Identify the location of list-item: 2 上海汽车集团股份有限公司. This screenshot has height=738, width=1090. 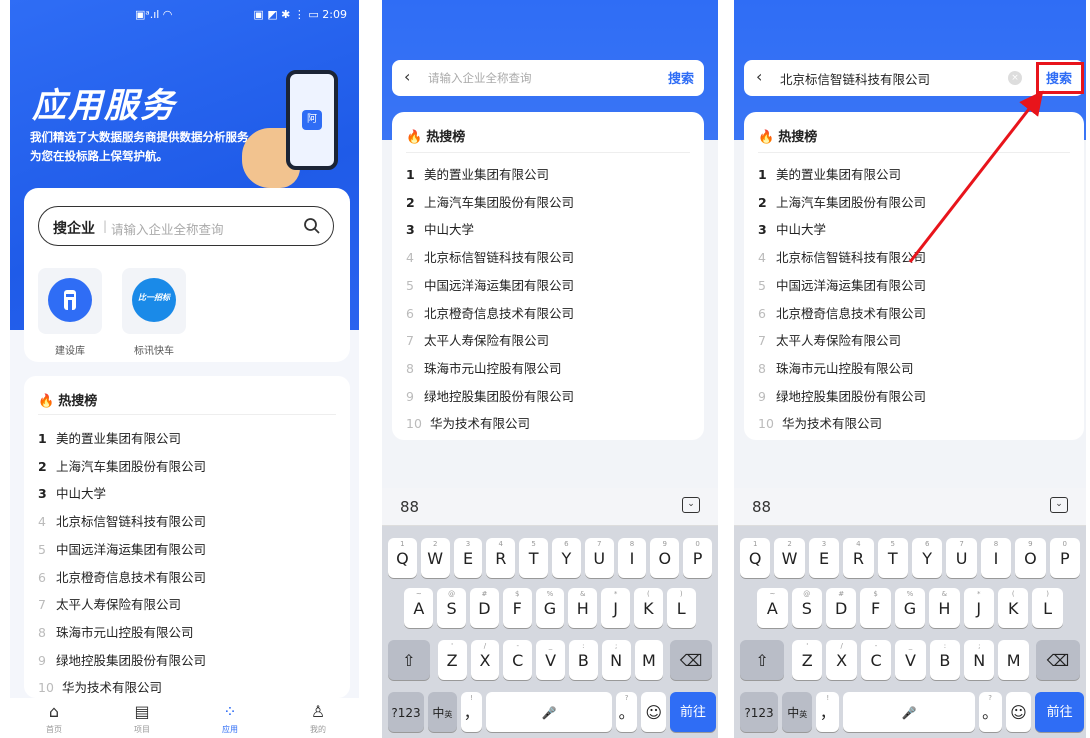
(122, 465).